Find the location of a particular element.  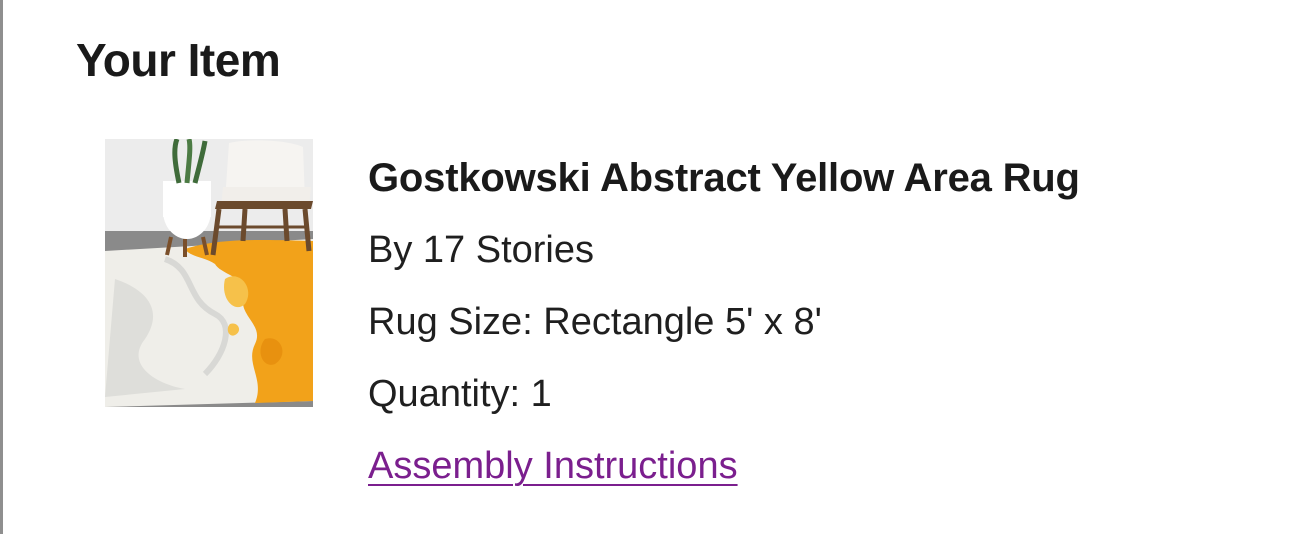

product-image is located at coordinates (209, 273).